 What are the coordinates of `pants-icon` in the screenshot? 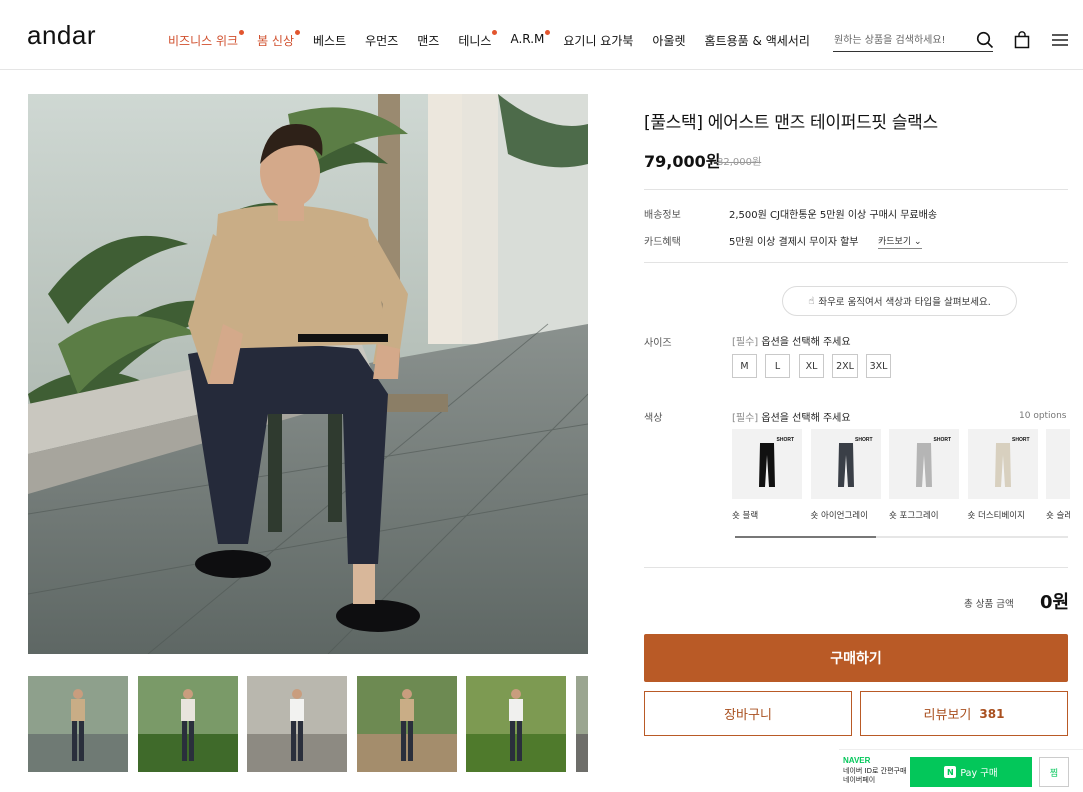 It's located at (1058, 464).